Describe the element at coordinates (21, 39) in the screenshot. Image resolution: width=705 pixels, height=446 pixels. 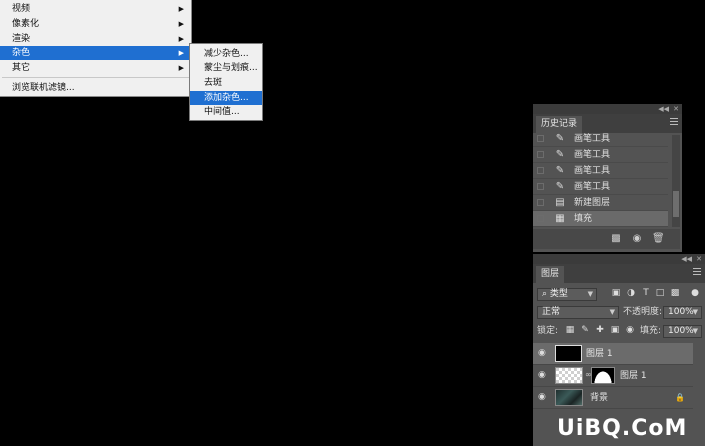
I see `menu-item-label: 渲染` at that location.